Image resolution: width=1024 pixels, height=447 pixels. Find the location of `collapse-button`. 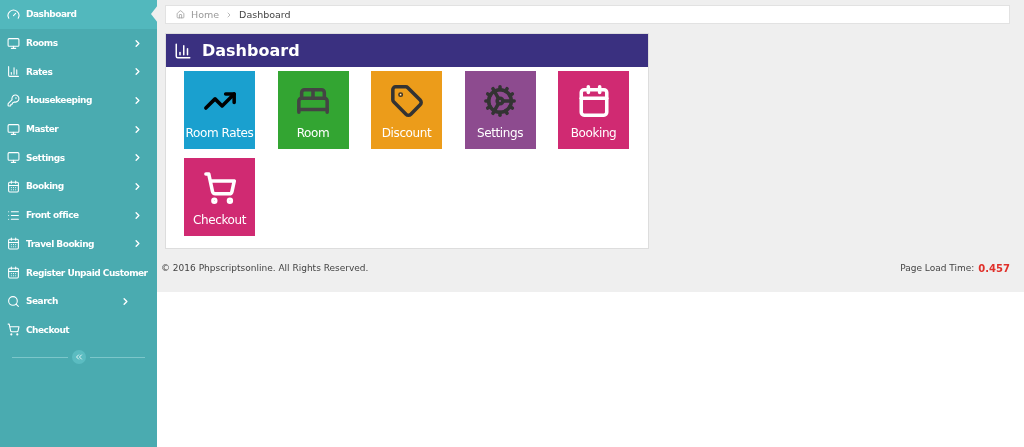

collapse-button is located at coordinates (78, 357).